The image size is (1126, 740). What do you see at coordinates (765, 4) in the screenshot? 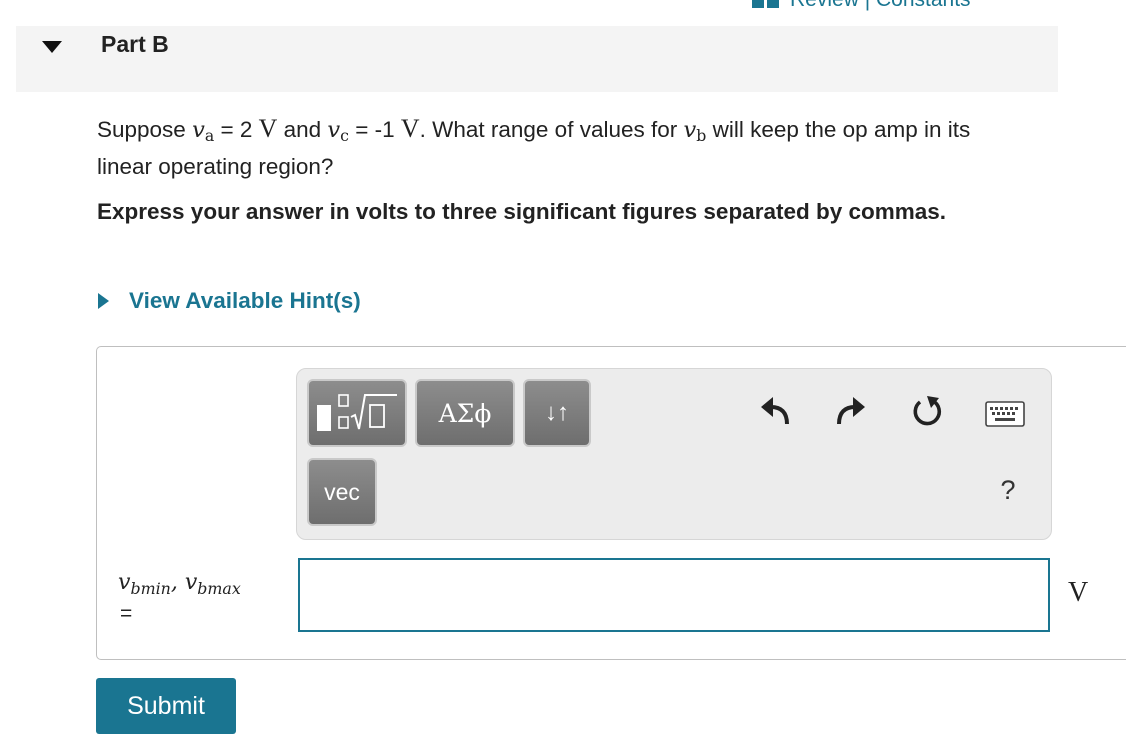
I see `book-icon` at bounding box center [765, 4].